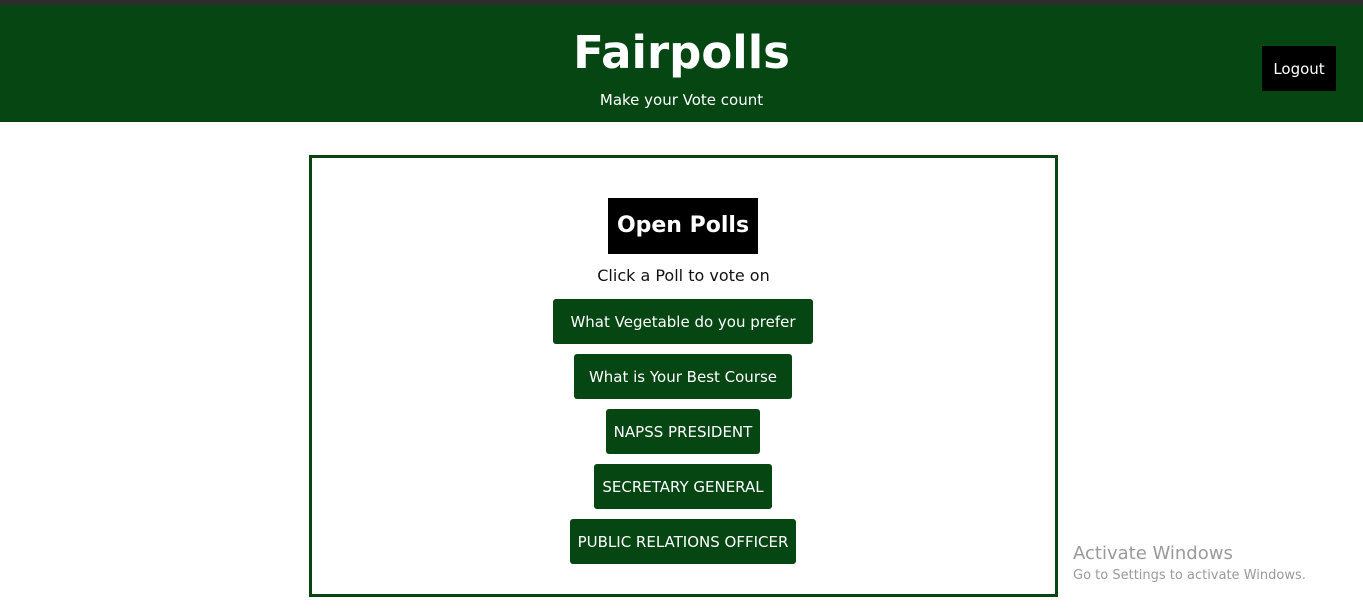 Image resolution: width=1363 pixels, height=614 pixels. Describe the element at coordinates (1189, 575) in the screenshot. I see `watermark-subtitle: Go to Settings to activate Windows.` at that location.